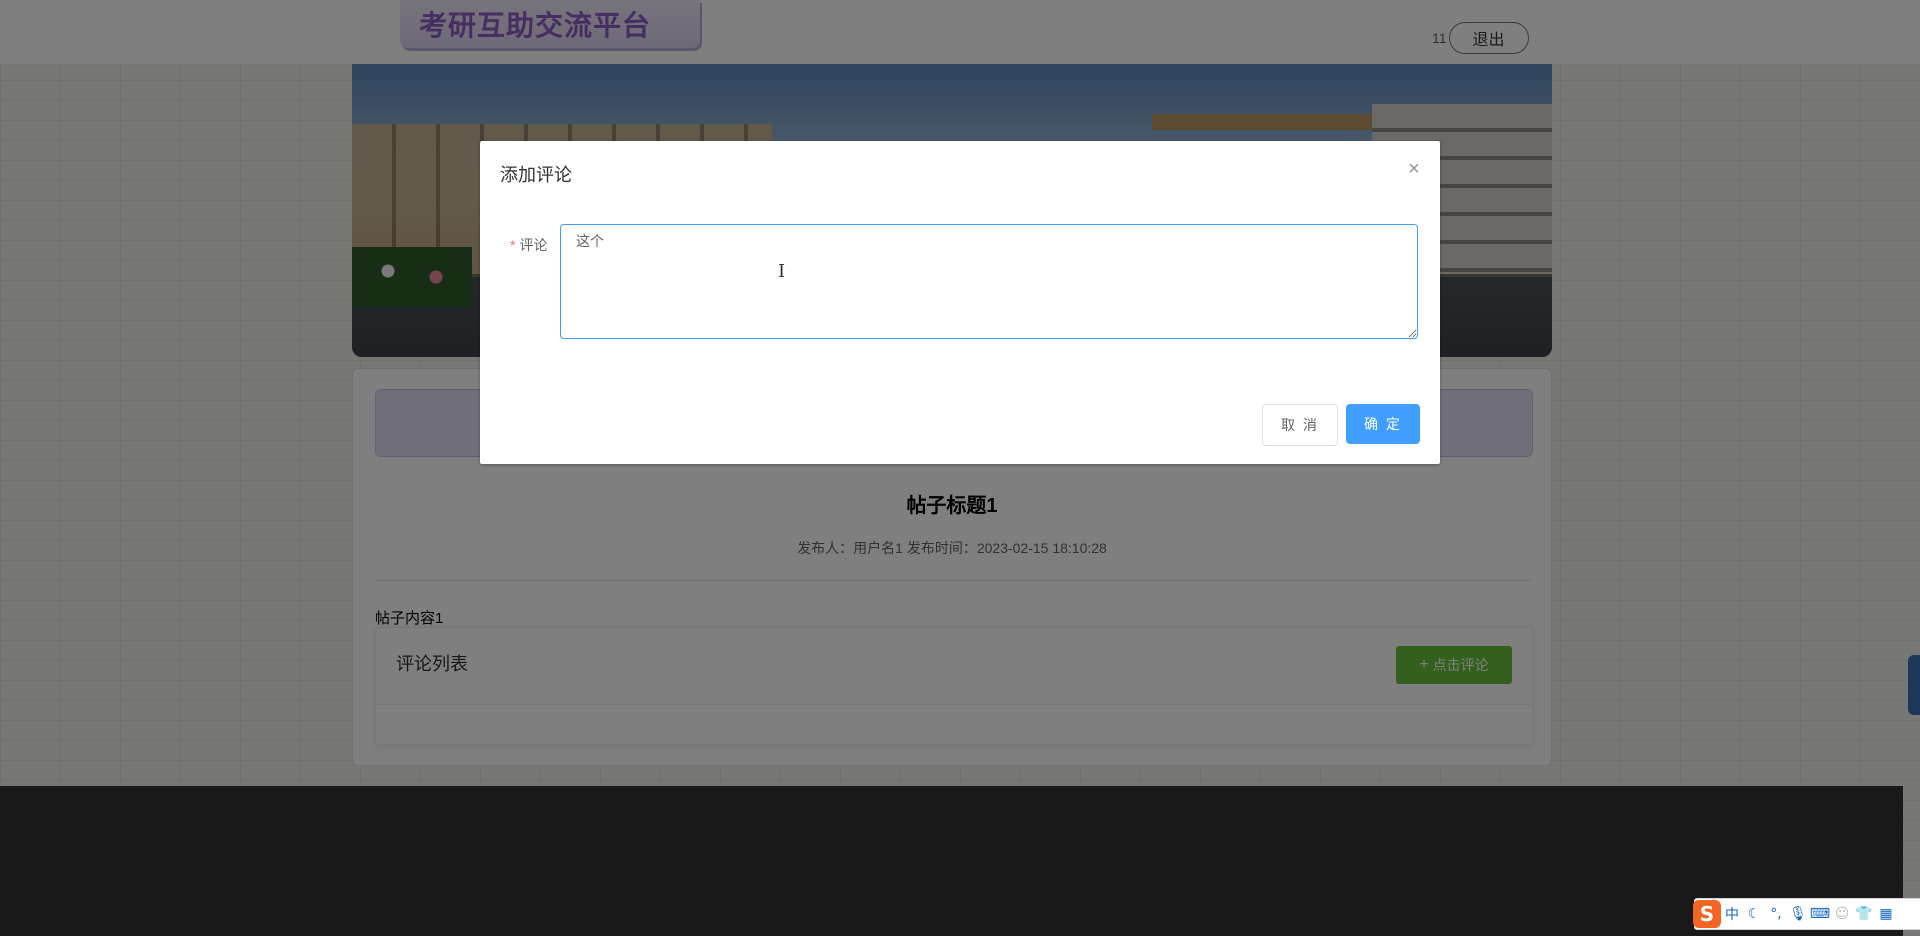 This screenshot has height=936, width=1920. I want to click on dialog-title: 添加评论, so click(536, 175).